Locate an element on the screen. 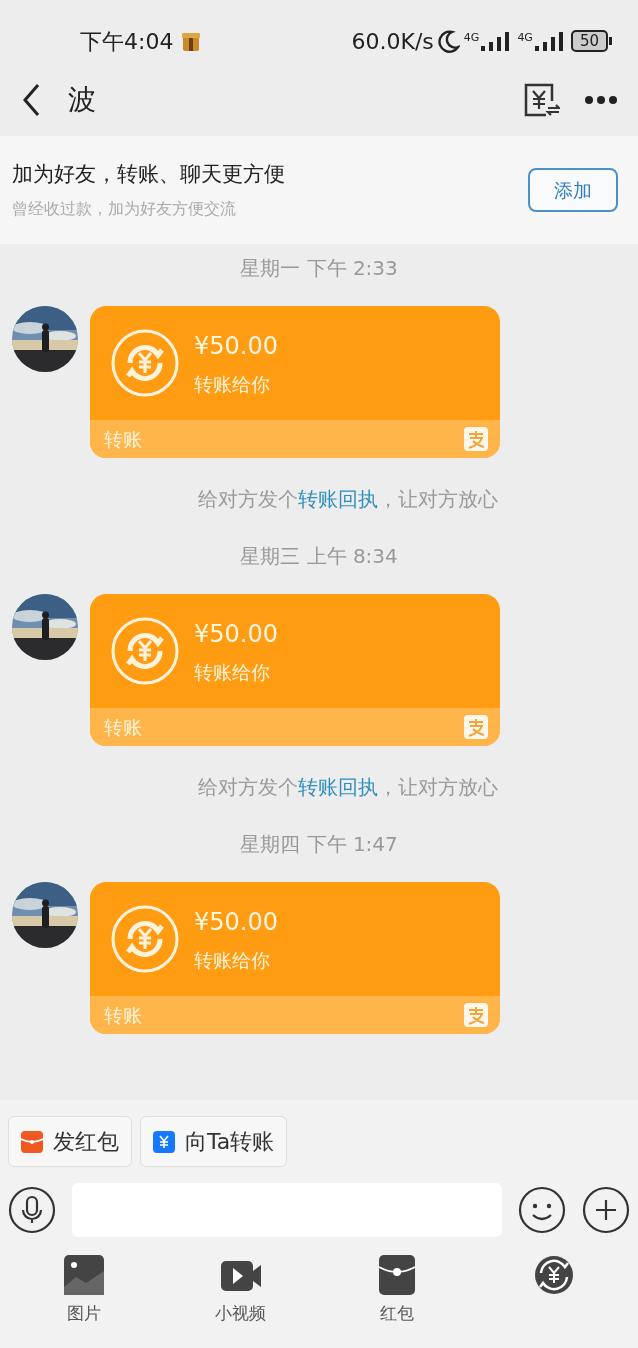  chat-title: 波 is located at coordinates (82, 100).